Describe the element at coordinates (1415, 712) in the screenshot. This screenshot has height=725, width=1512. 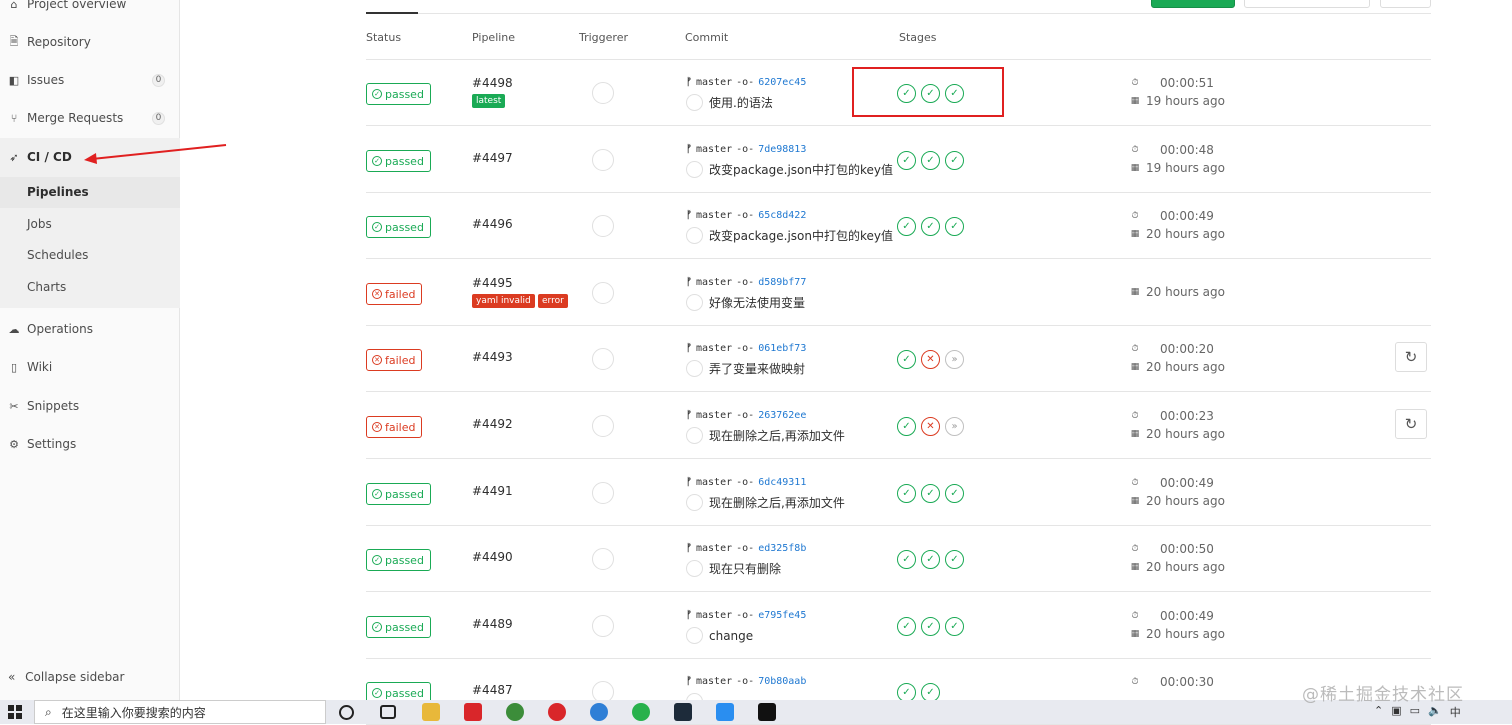
I see `network-icon: ▭` at that location.